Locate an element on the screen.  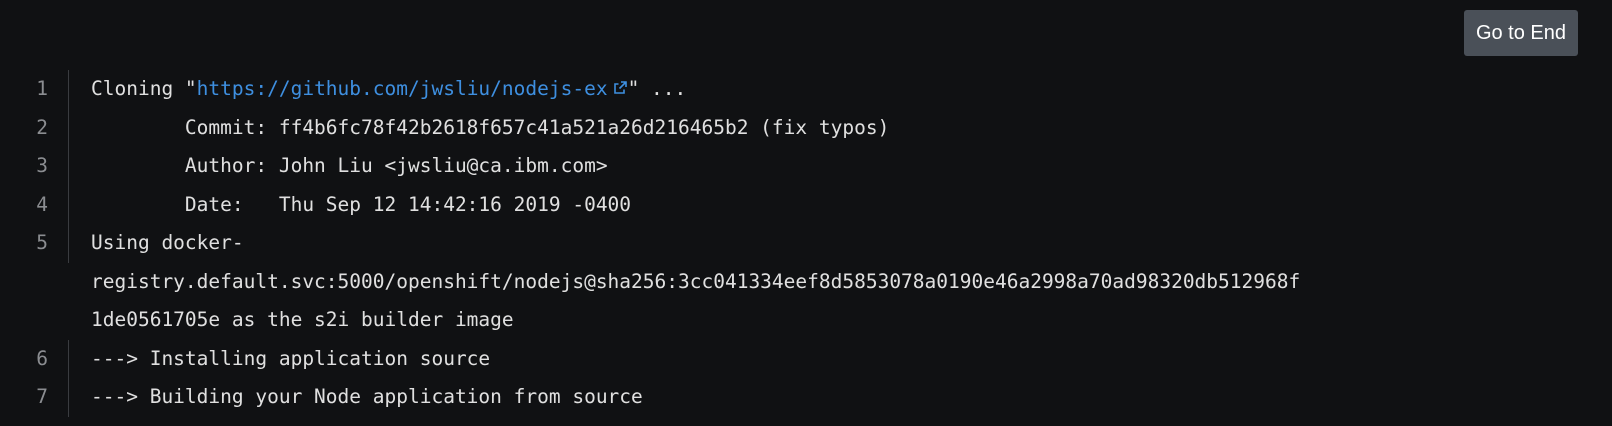
line-number: 6 is located at coordinates (34, 358).